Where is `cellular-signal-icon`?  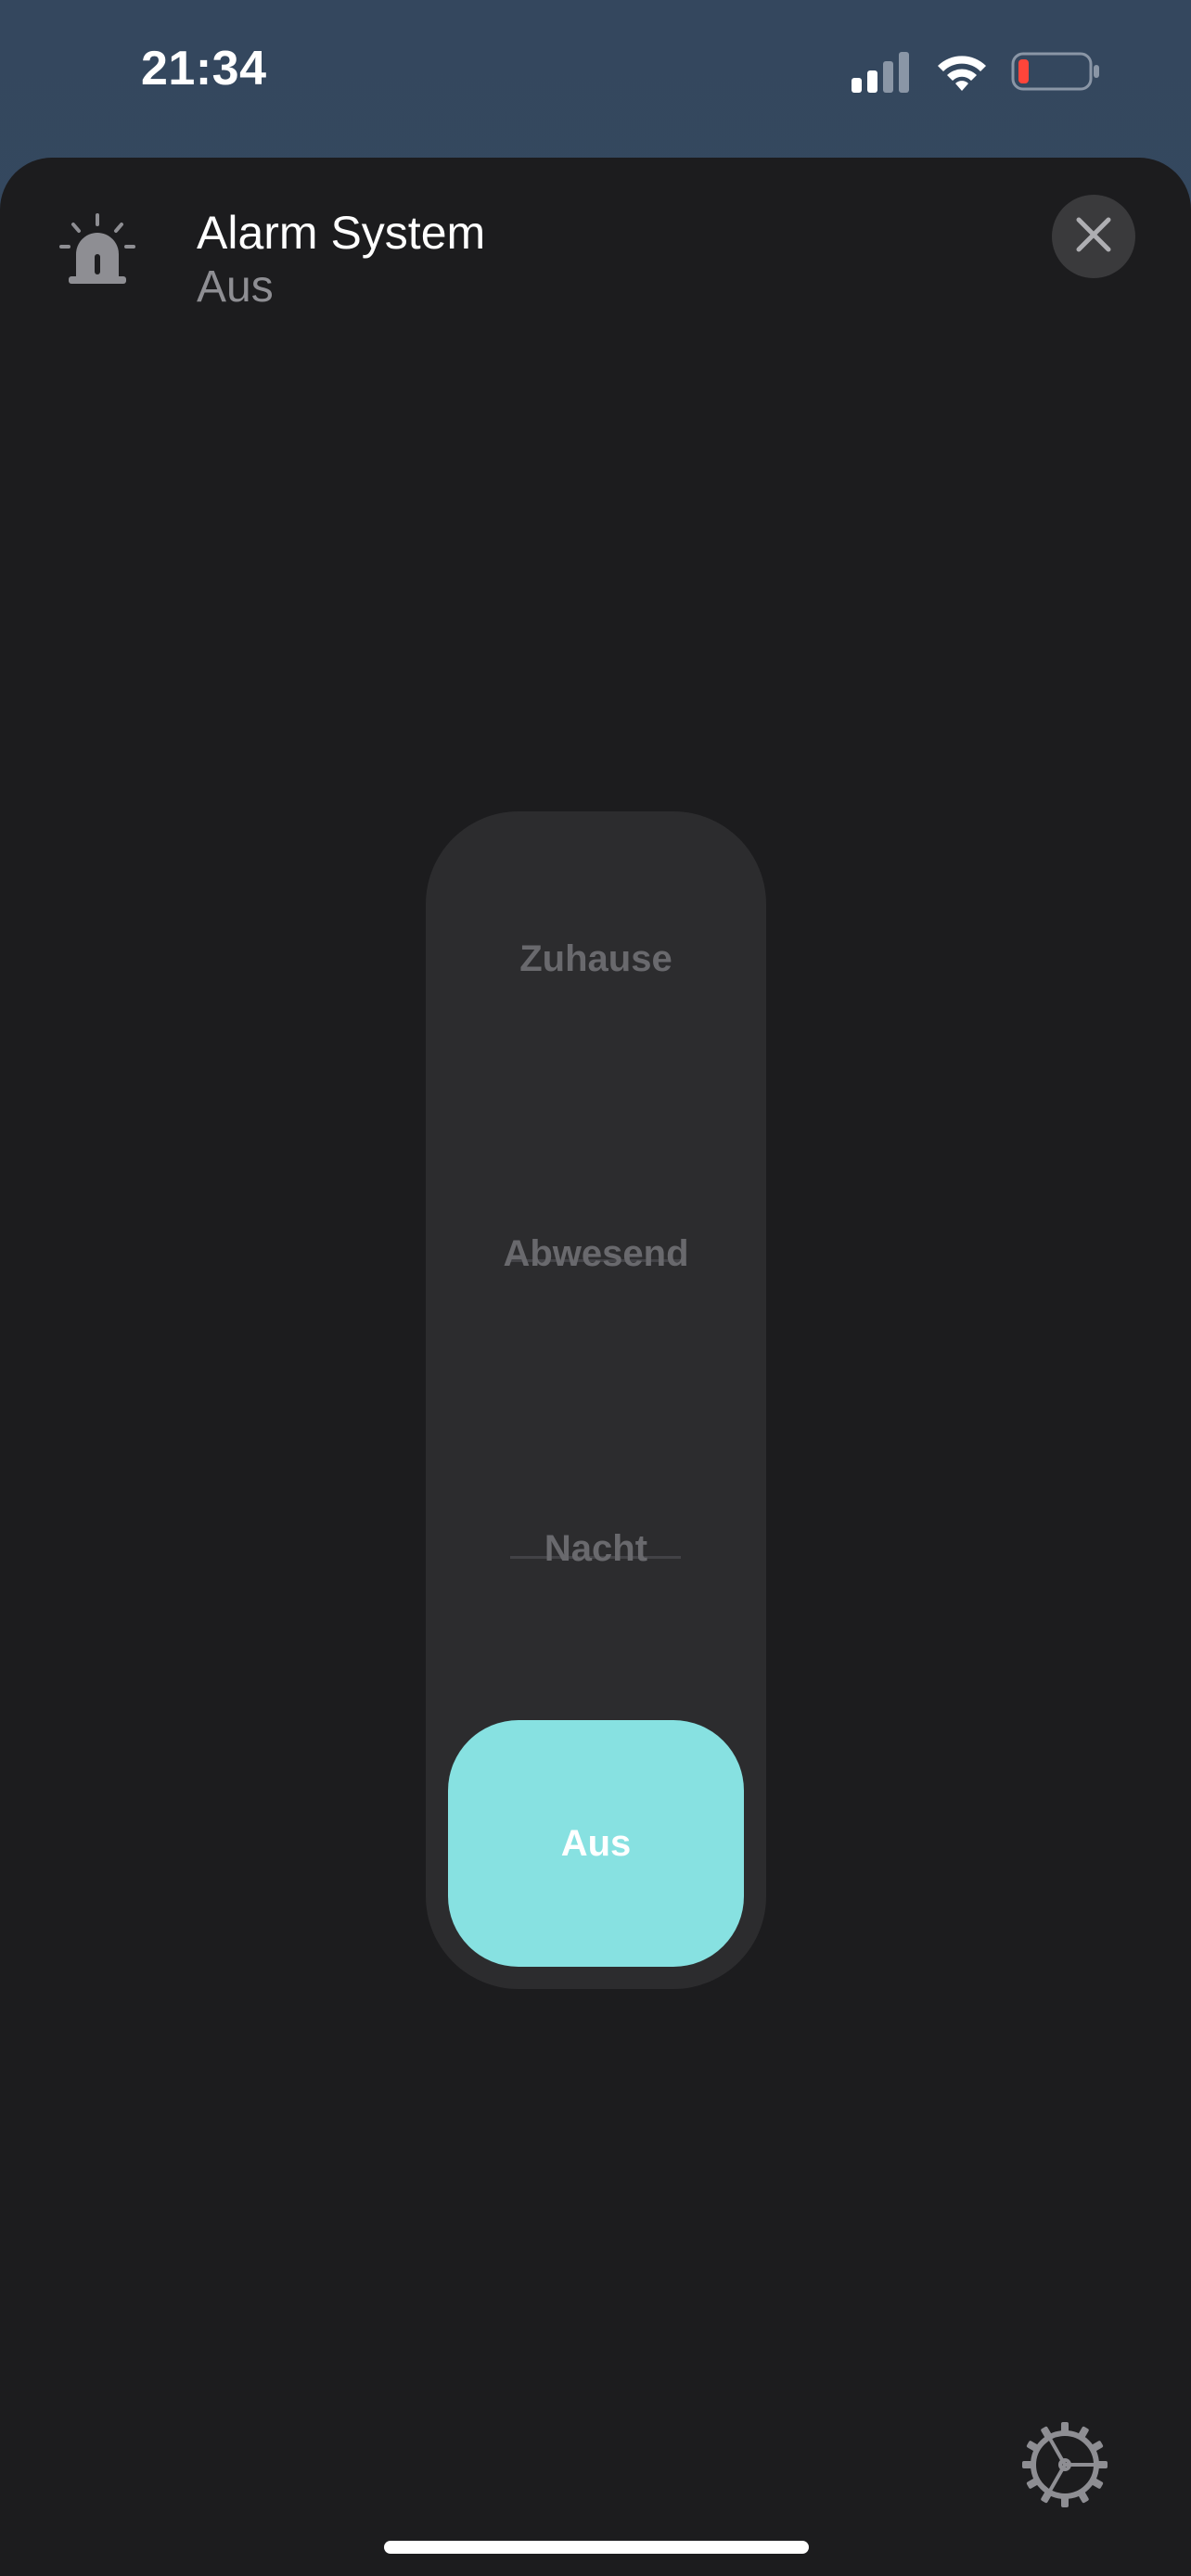
cellular-signal-icon is located at coordinates (881, 71).